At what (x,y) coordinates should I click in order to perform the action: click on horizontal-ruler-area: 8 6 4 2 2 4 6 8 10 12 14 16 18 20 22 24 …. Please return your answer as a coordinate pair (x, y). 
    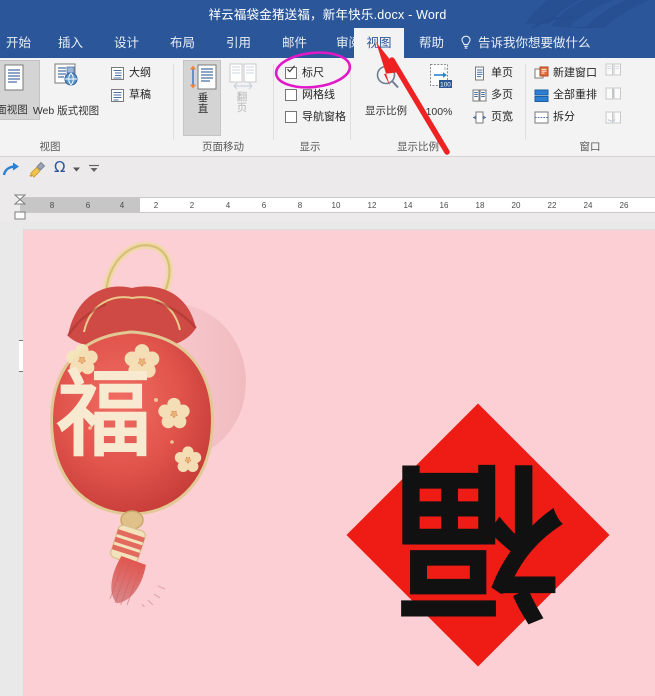
    Looking at the image, I should click on (327, 202).